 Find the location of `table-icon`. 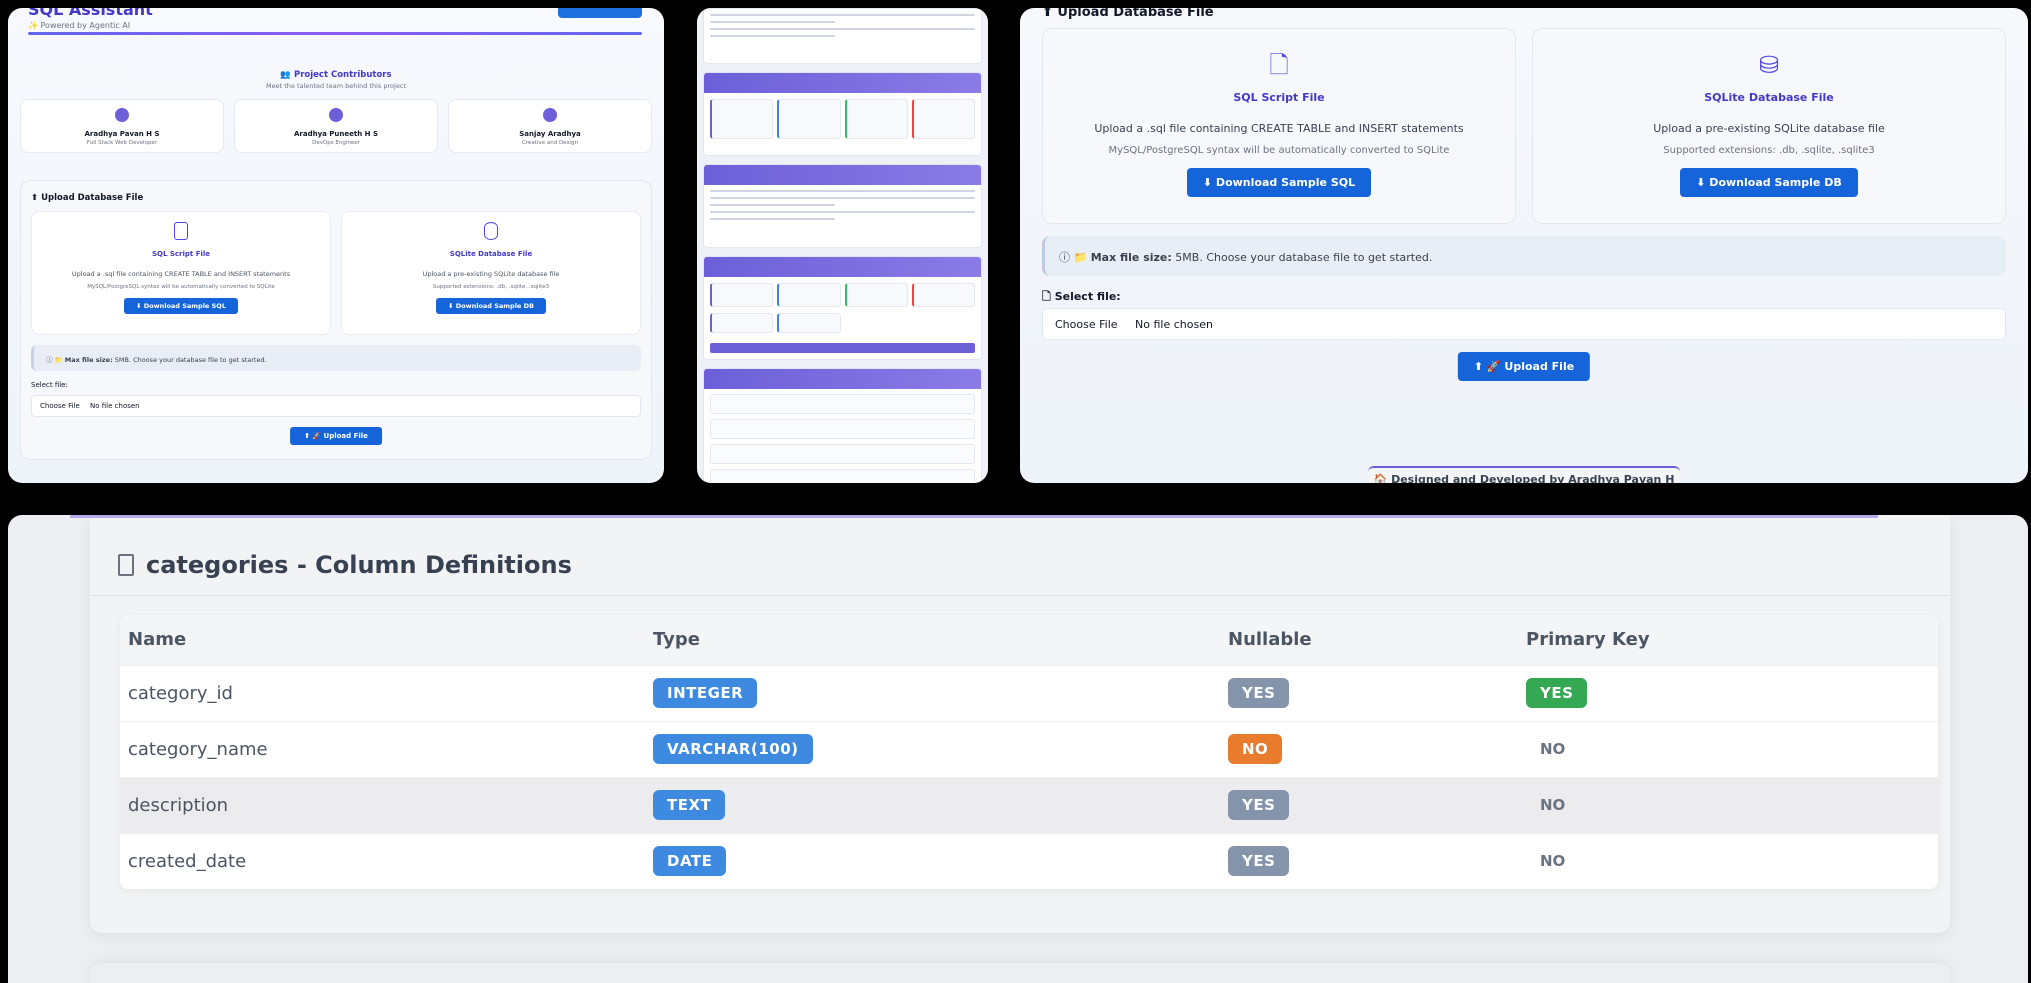

table-icon is located at coordinates (126, 565).